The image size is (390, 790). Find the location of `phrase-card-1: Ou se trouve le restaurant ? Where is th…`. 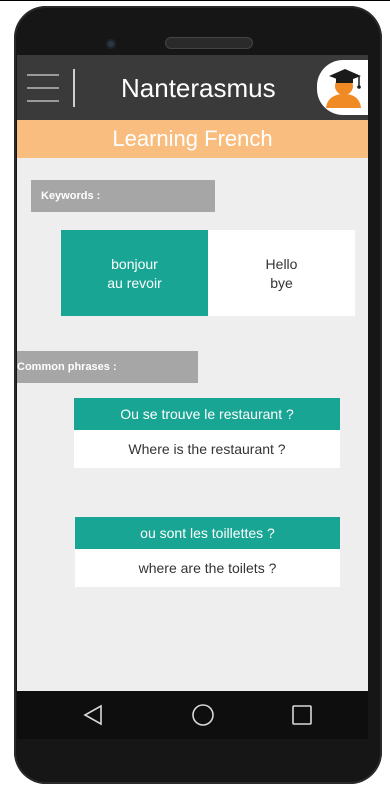

phrase-card-1: Ou se trouve le restaurant ? Where is th… is located at coordinates (207, 433).